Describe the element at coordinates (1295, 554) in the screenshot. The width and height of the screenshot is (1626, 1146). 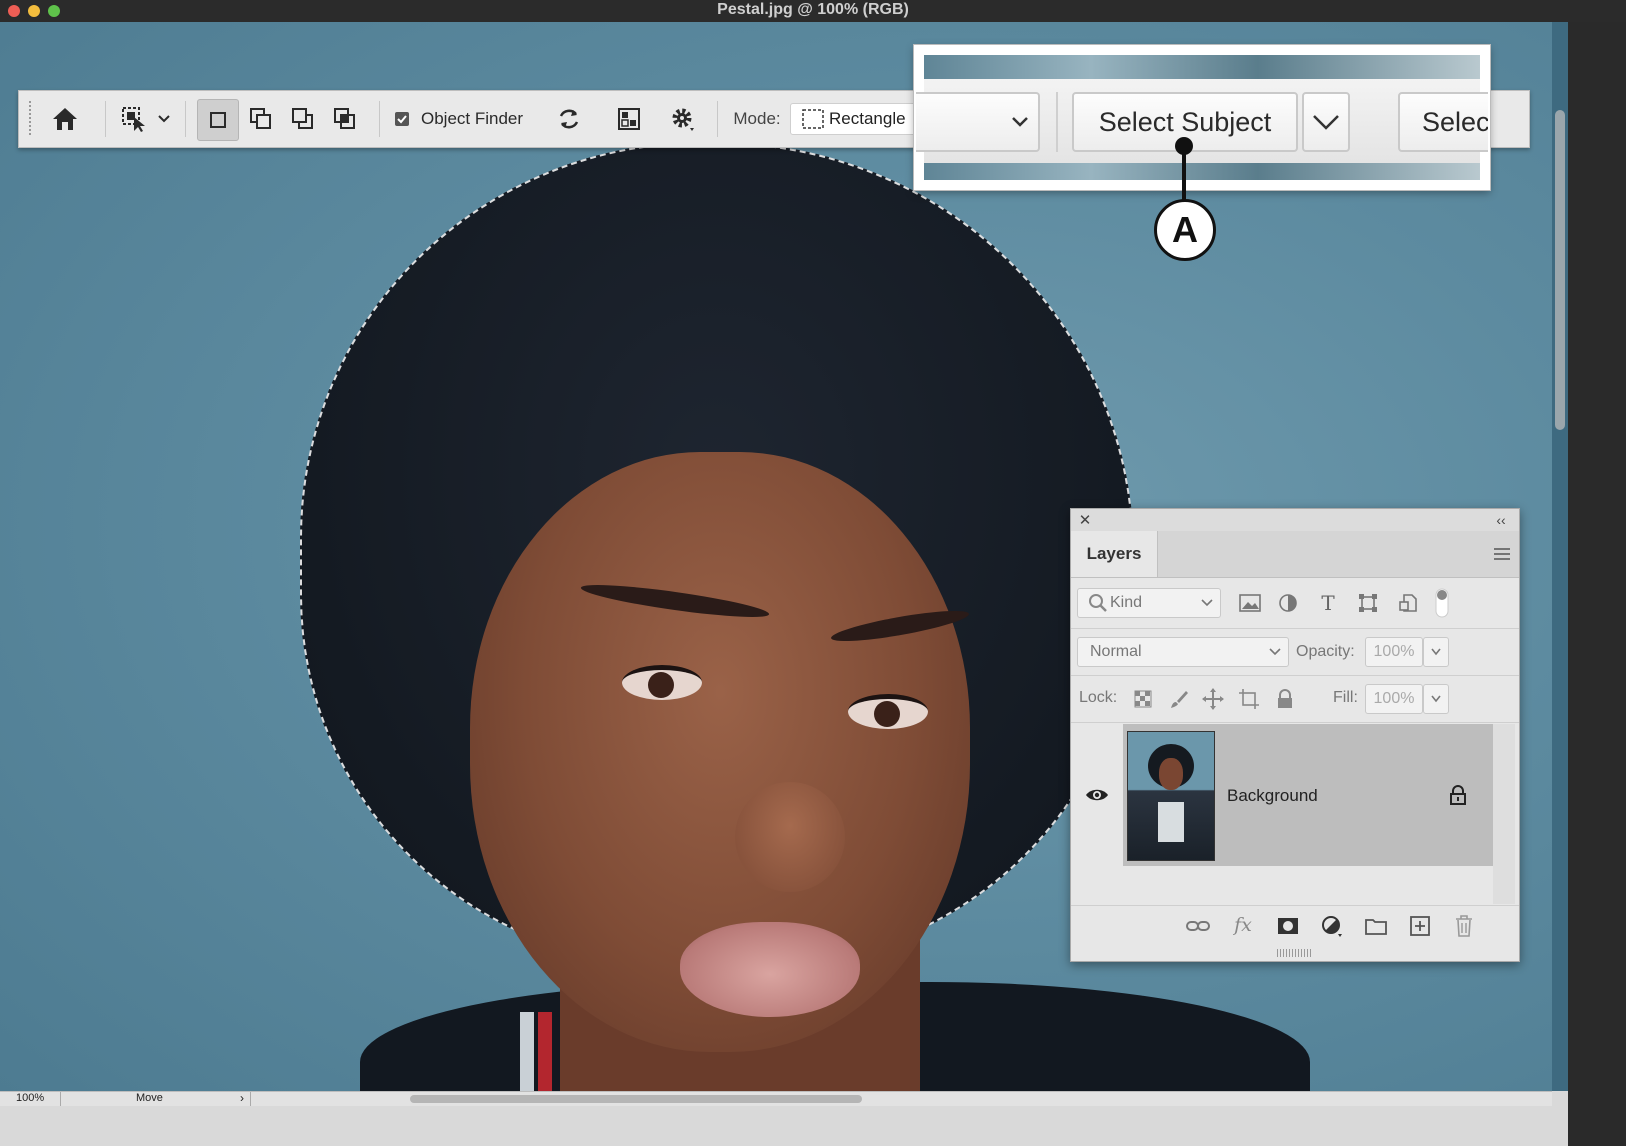
I see `layers-tab-row: Layers` at that location.